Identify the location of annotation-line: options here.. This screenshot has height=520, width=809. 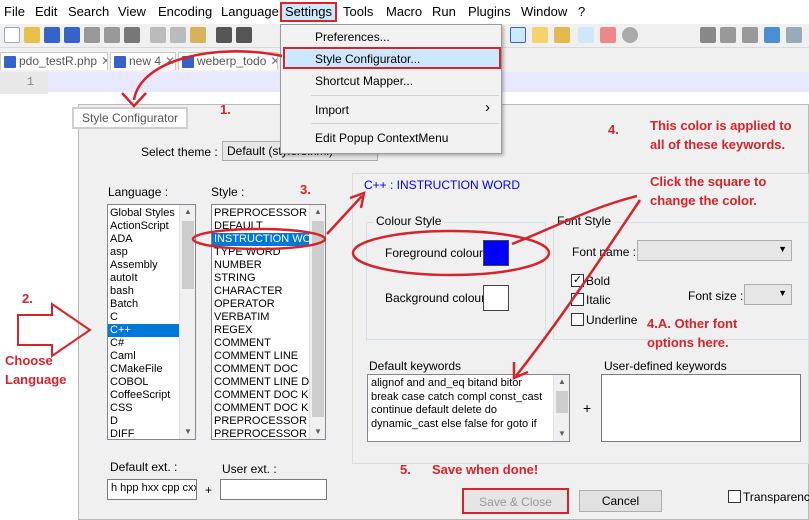
(688, 342).